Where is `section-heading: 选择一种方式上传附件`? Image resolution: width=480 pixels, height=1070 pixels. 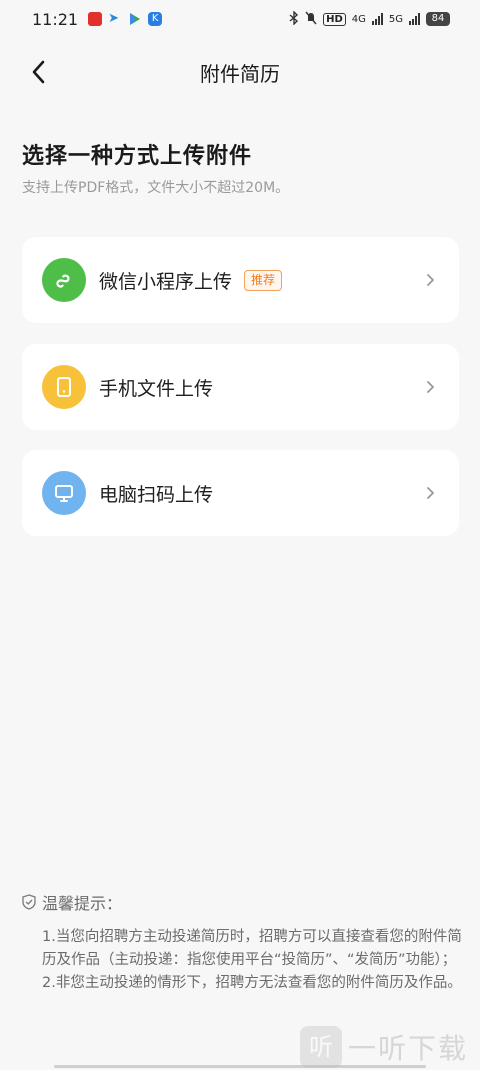 section-heading: 选择一种方式上传附件 is located at coordinates (137, 156).